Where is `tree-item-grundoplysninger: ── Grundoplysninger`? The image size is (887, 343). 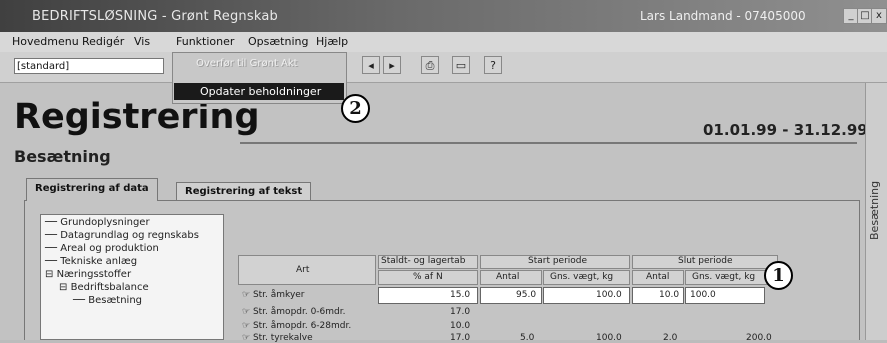 tree-item-grundoplysninger: ── Grundoplysninger is located at coordinates (97, 222).